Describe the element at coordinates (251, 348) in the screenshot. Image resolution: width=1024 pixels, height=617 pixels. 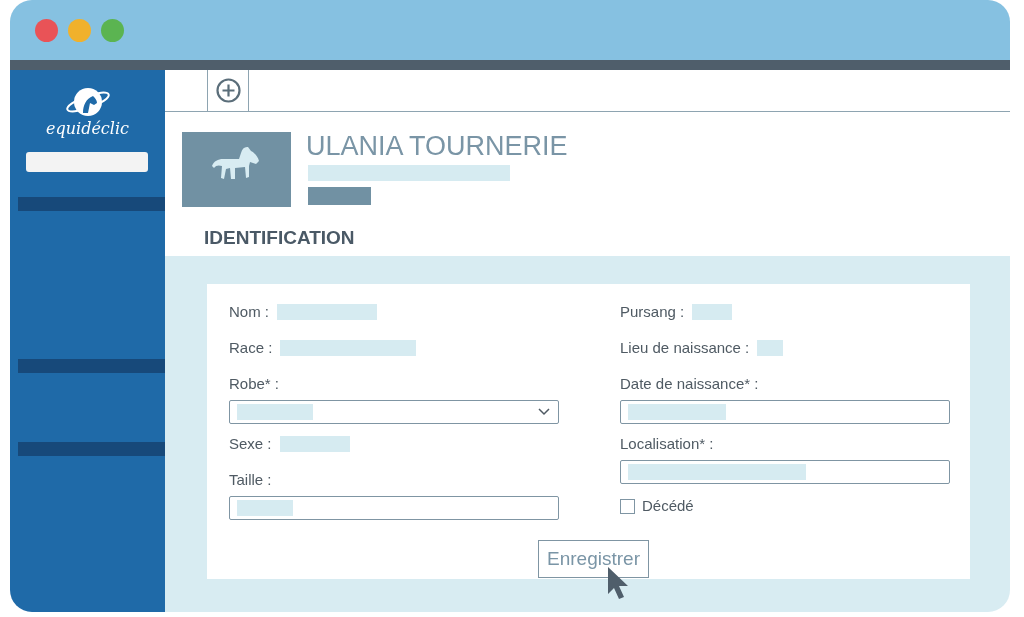
I see `field-label: Race :` at that location.